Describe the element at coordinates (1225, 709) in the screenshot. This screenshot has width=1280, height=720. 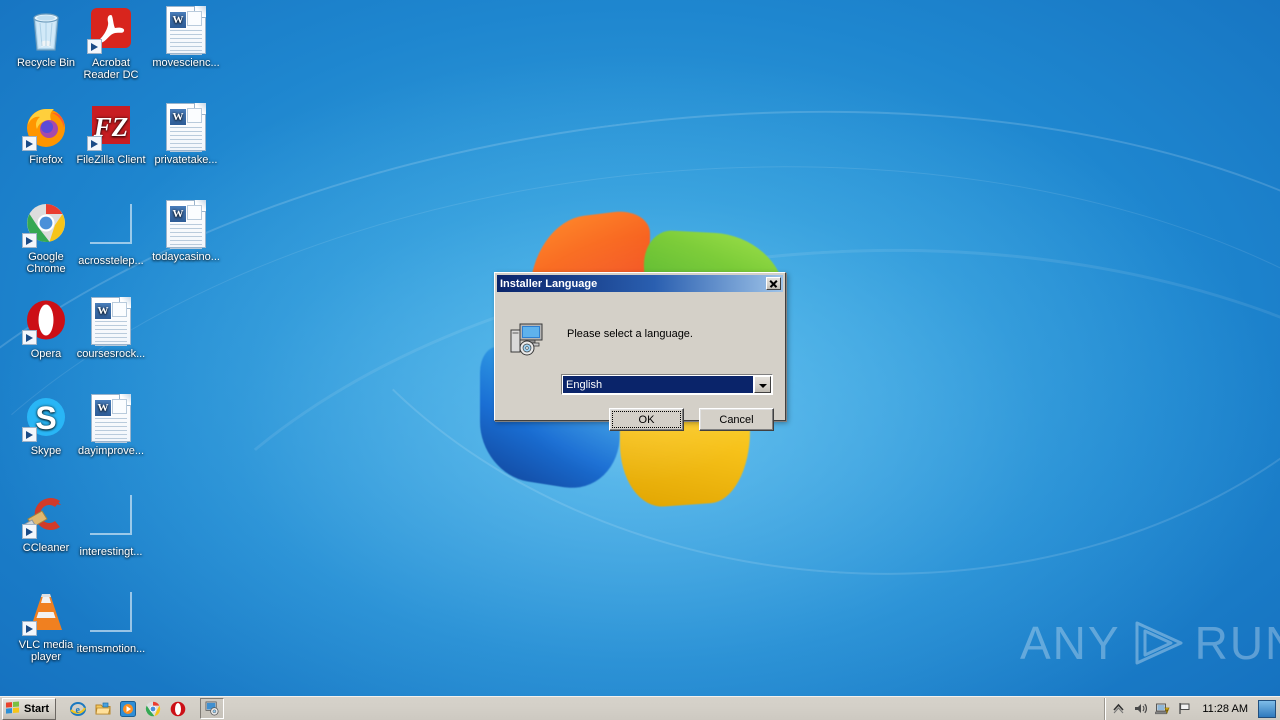
I see `taskbar-clock: 11:28 AM` at that location.